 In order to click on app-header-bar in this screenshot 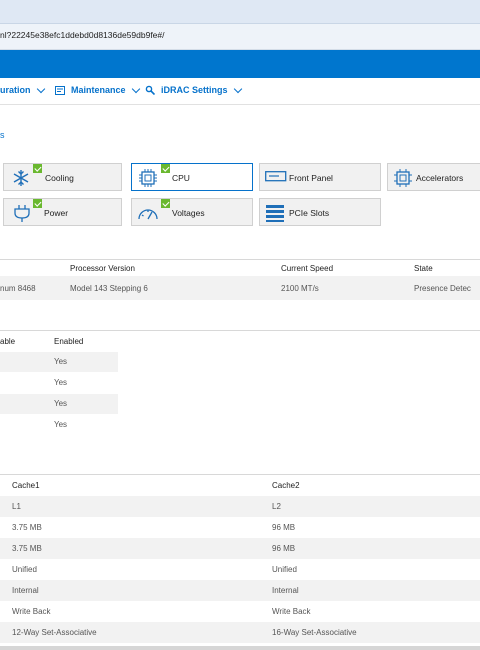, I will do `click(240, 64)`.